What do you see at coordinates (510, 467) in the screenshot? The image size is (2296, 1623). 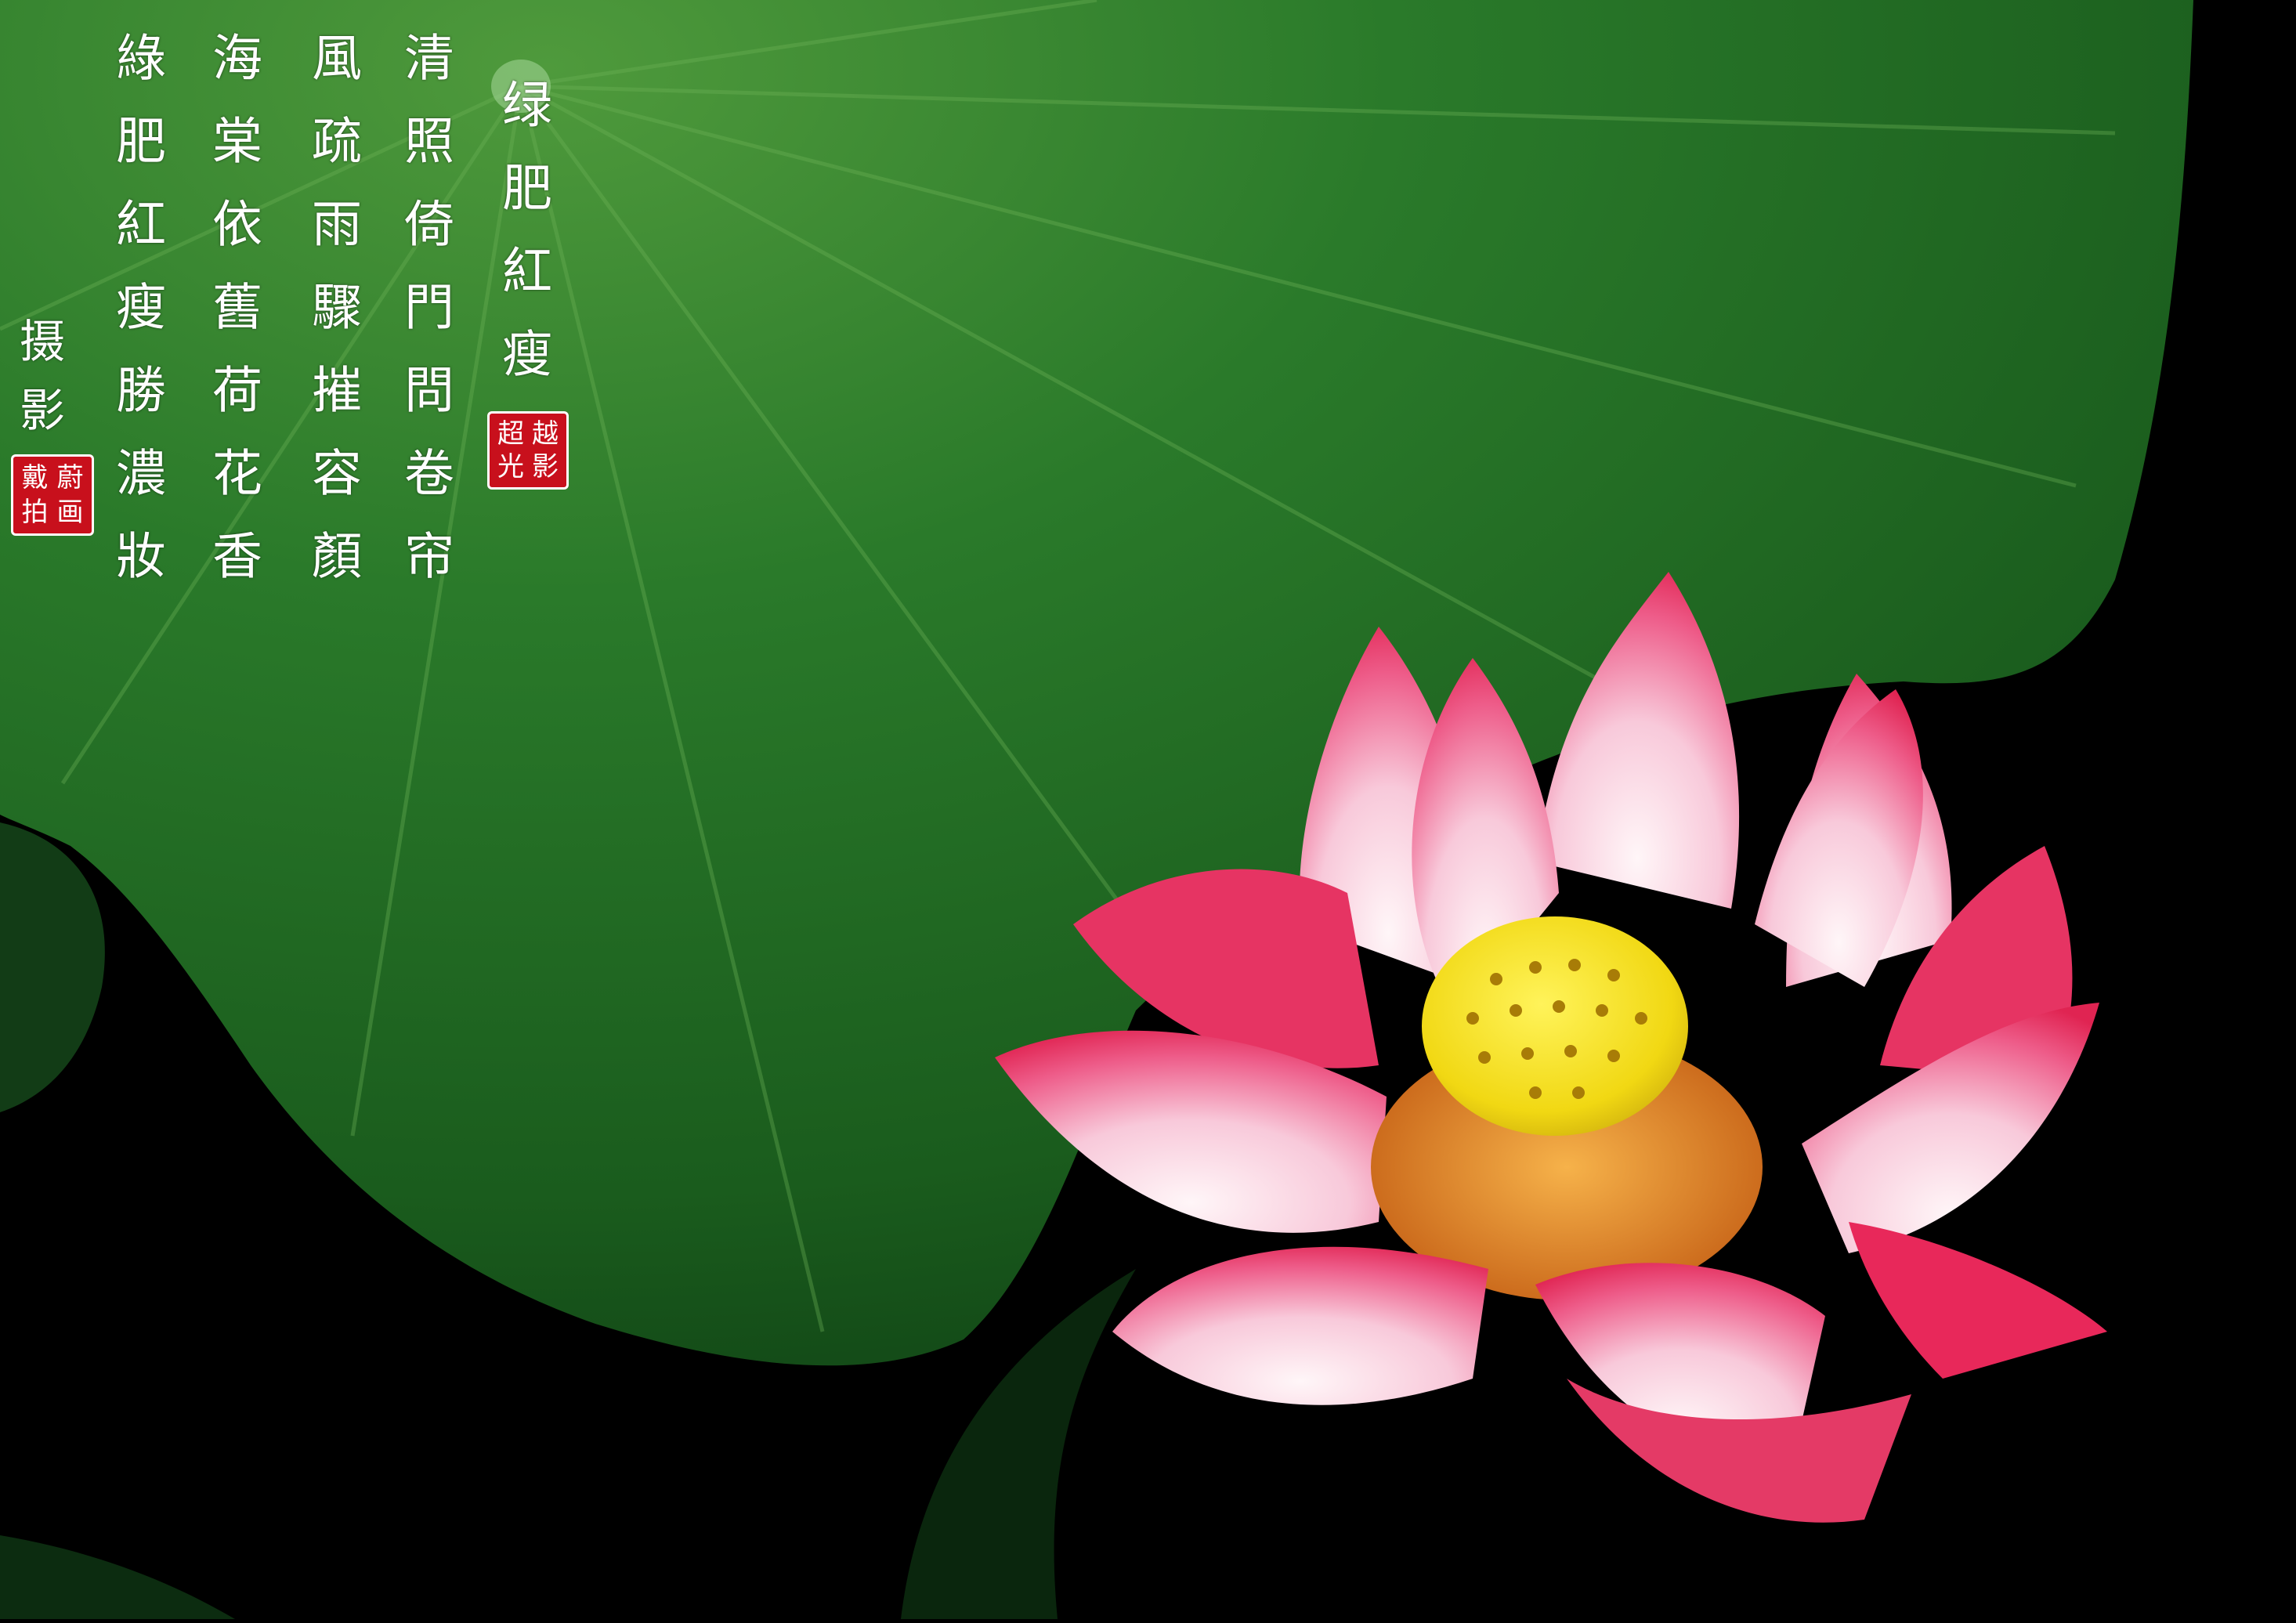 I see `seal-char: 光` at bounding box center [510, 467].